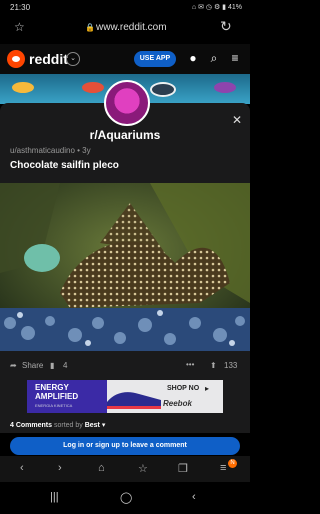 This screenshot has width=320, height=514. Describe the element at coordinates (131, 27) in the screenshot. I see `url-text: www.reddit.com` at that location.